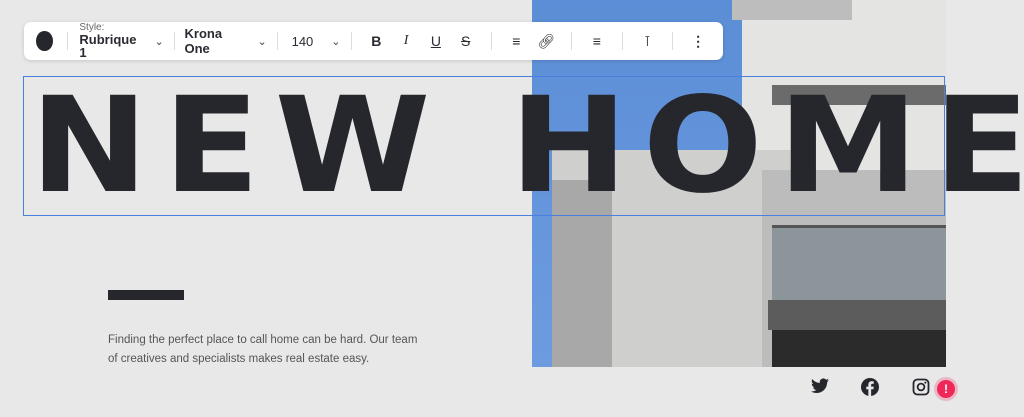 This screenshot has height=417, width=1024. Describe the element at coordinates (146, 295) in the screenshot. I see `decorative-dash` at that location.